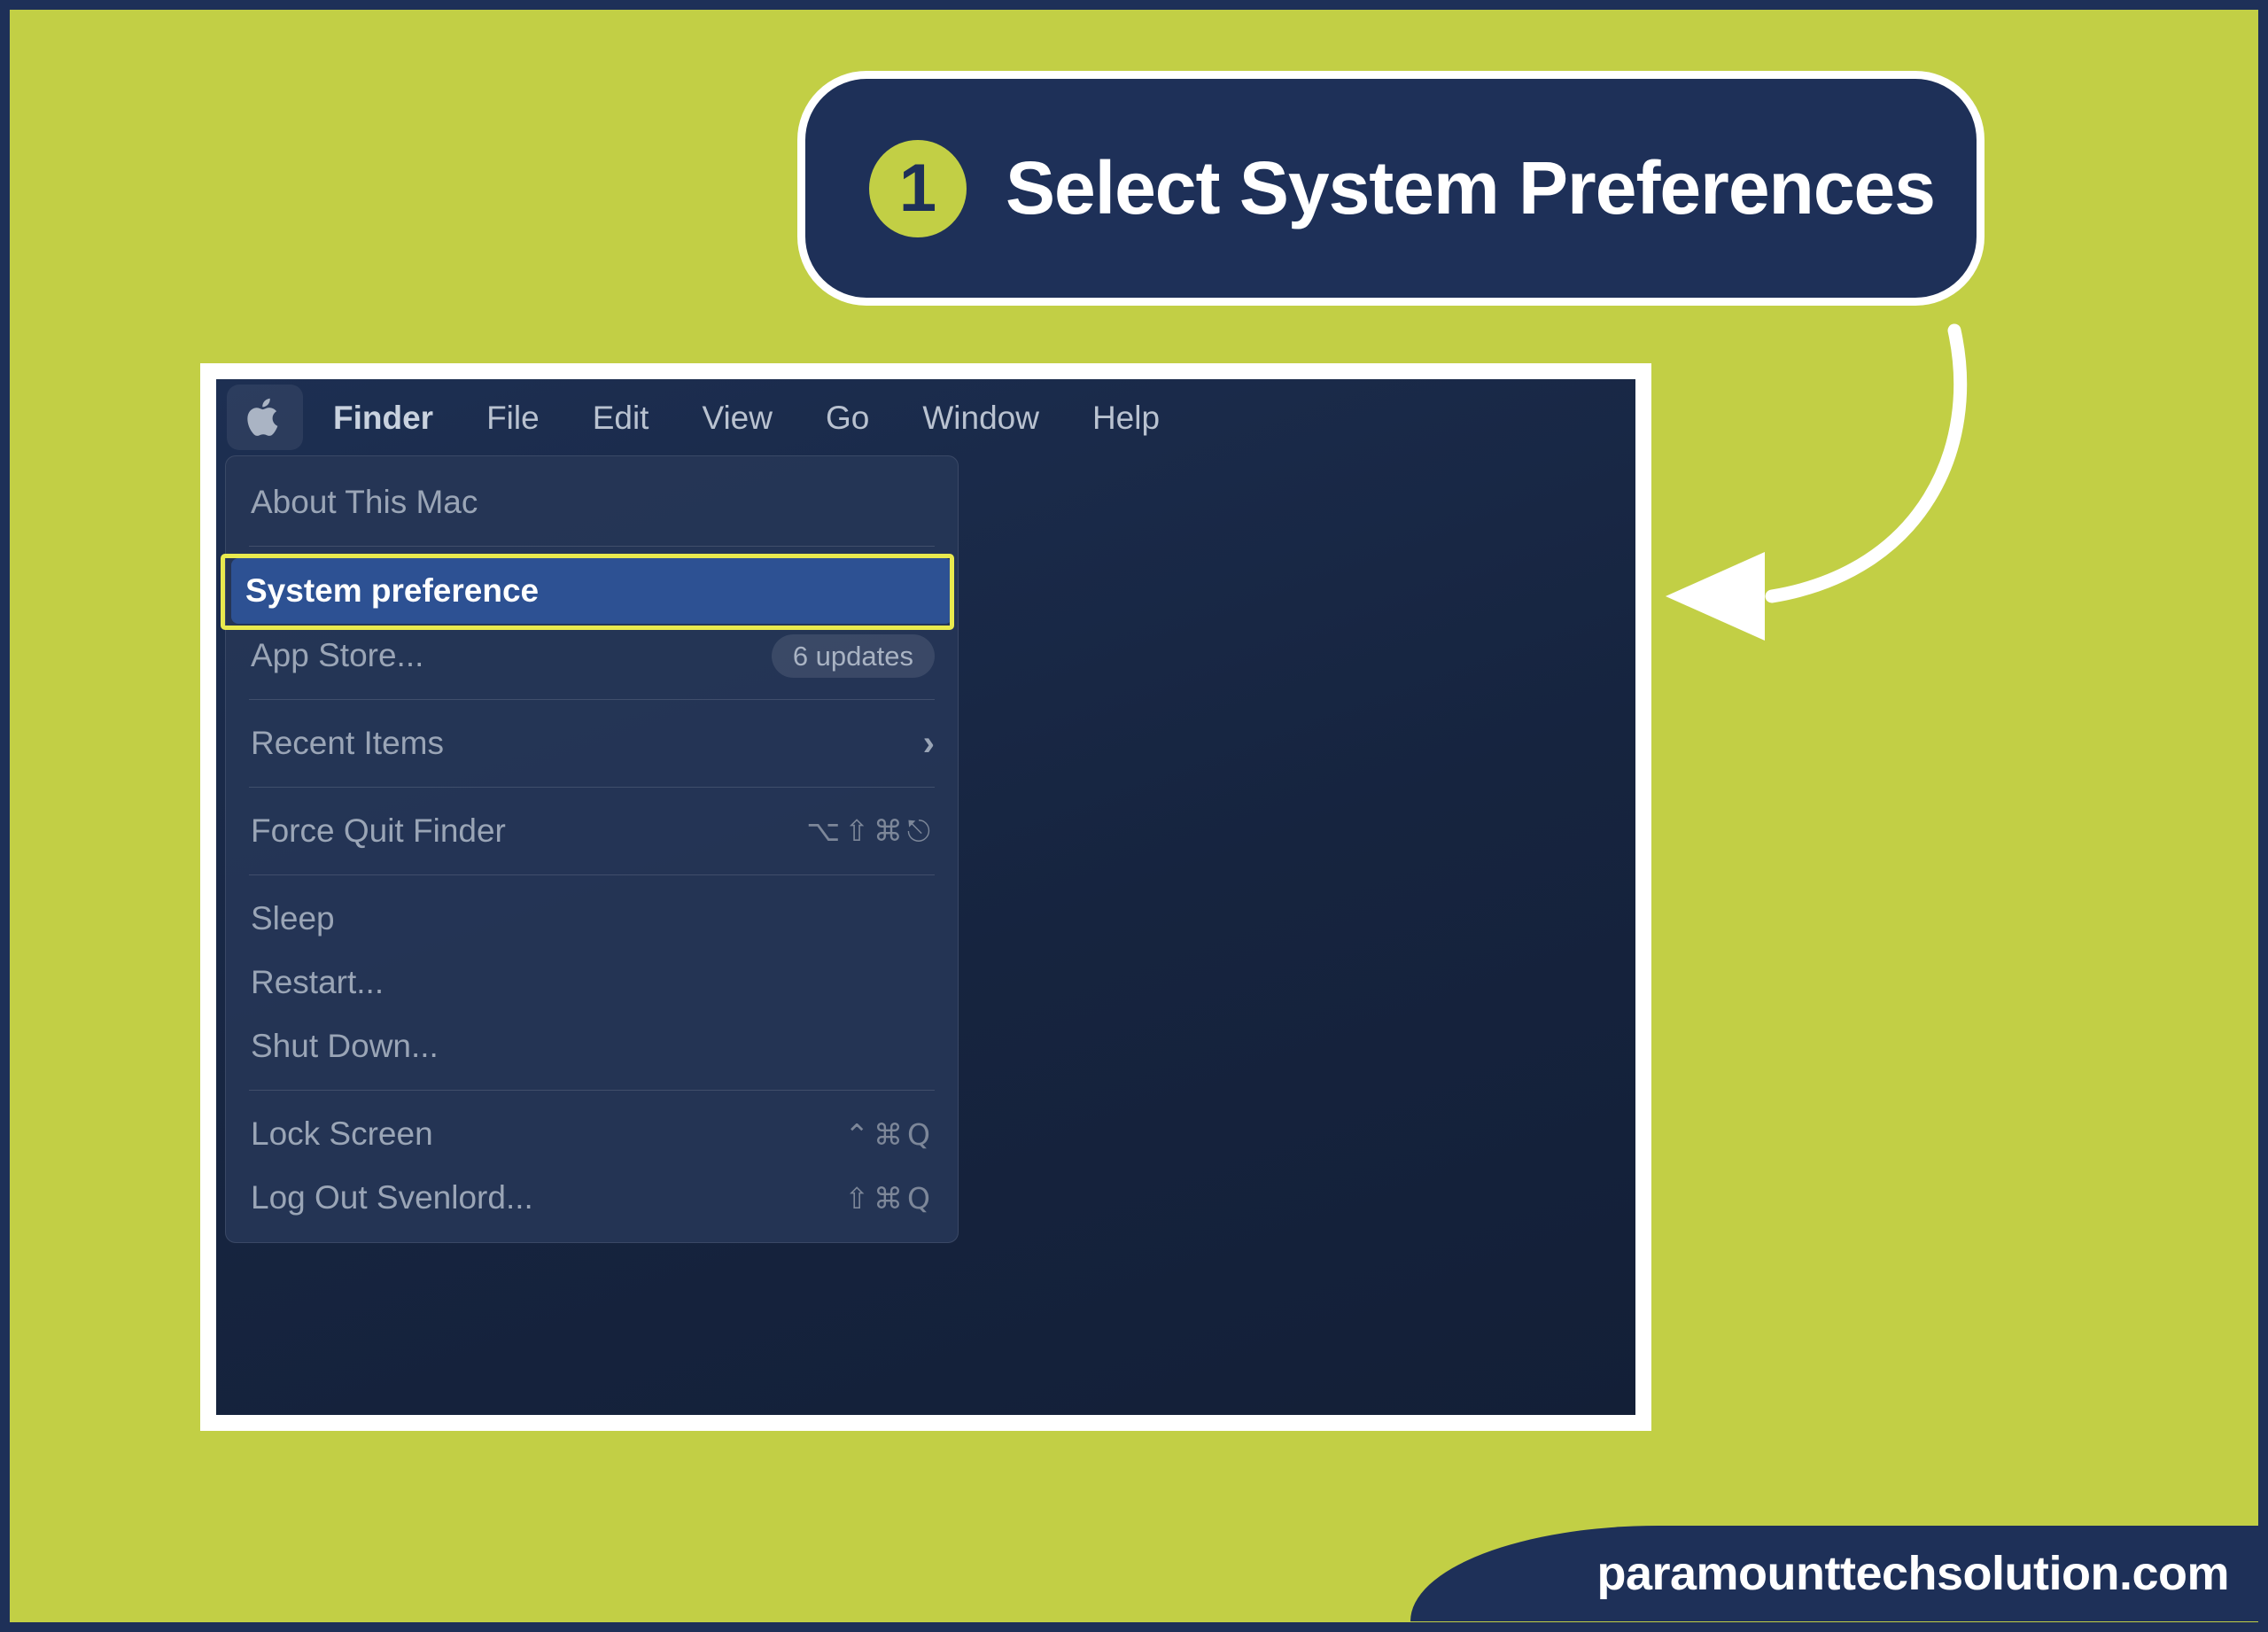  Describe the element at coordinates (592, 919) in the screenshot. I see `menu-item-sleep: Sleep` at that location.